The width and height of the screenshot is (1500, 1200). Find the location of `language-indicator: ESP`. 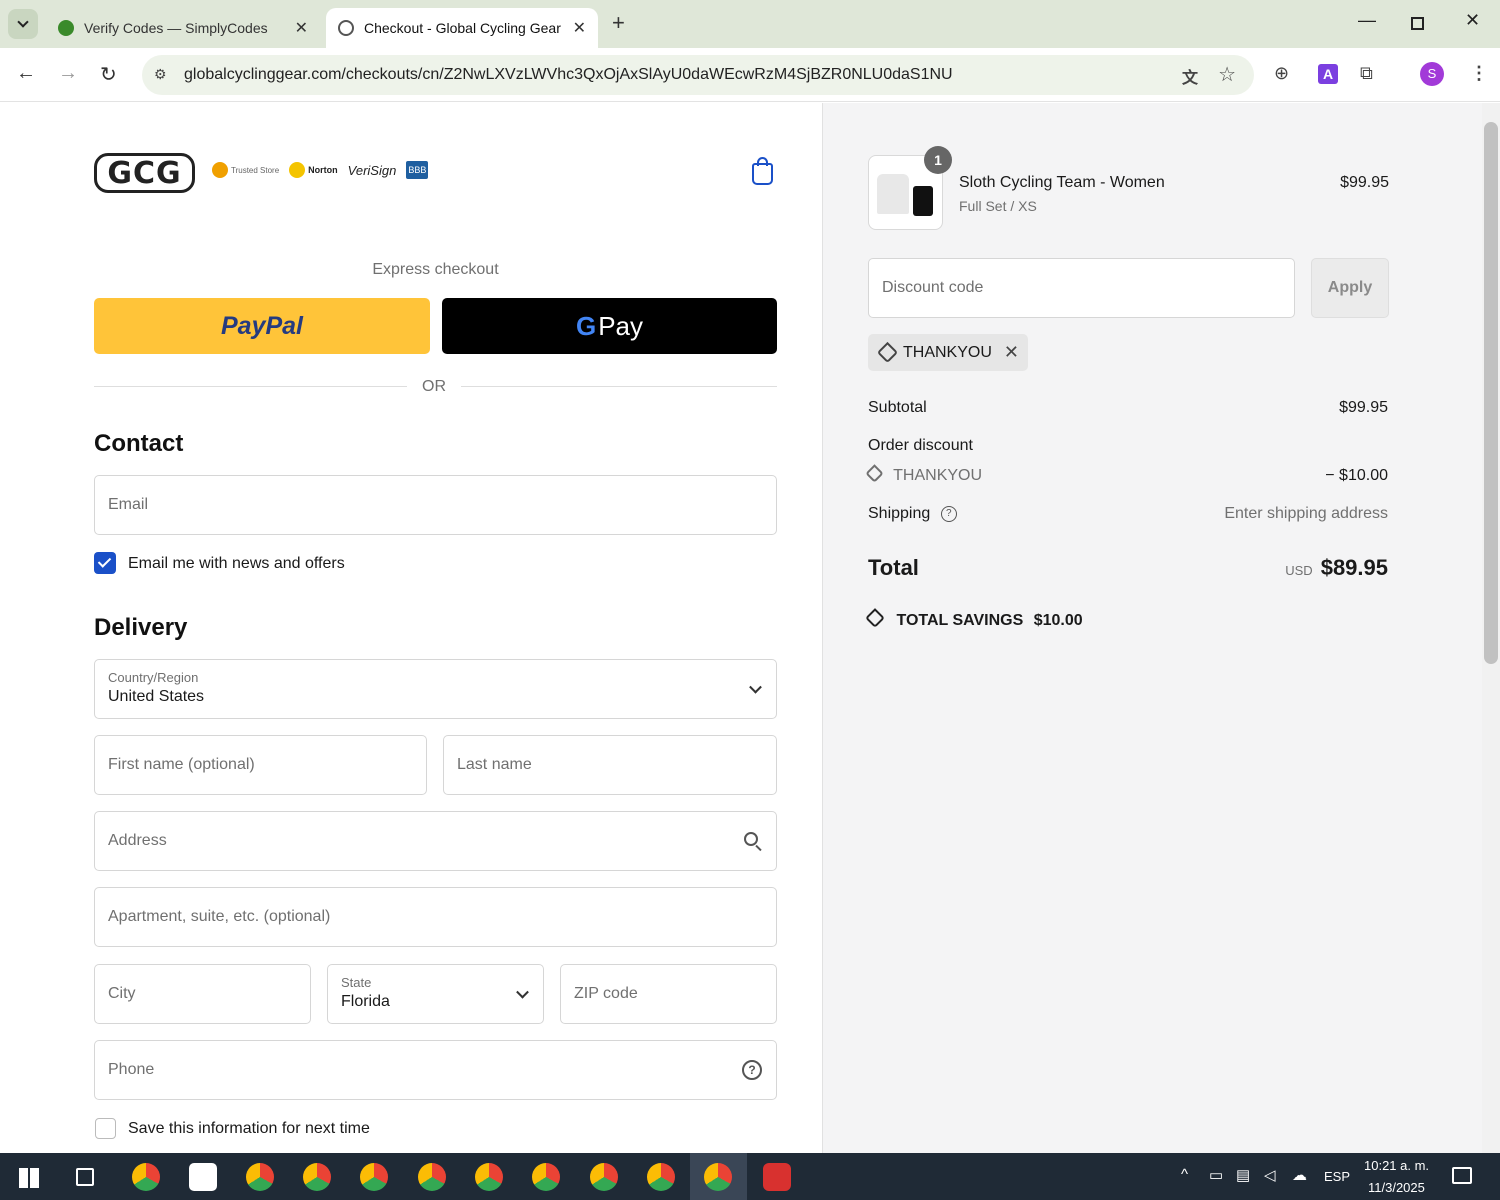

language-indicator: ESP is located at coordinates (1337, 1176).